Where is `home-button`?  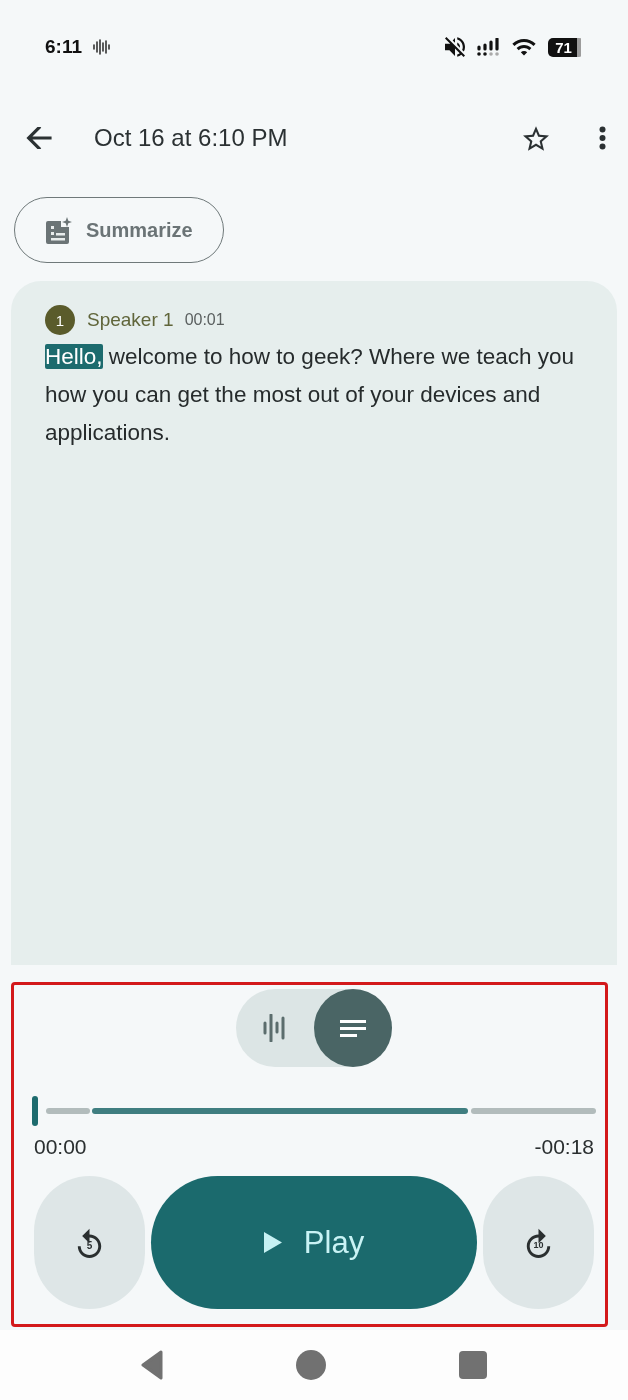 home-button is located at coordinates (311, 1365).